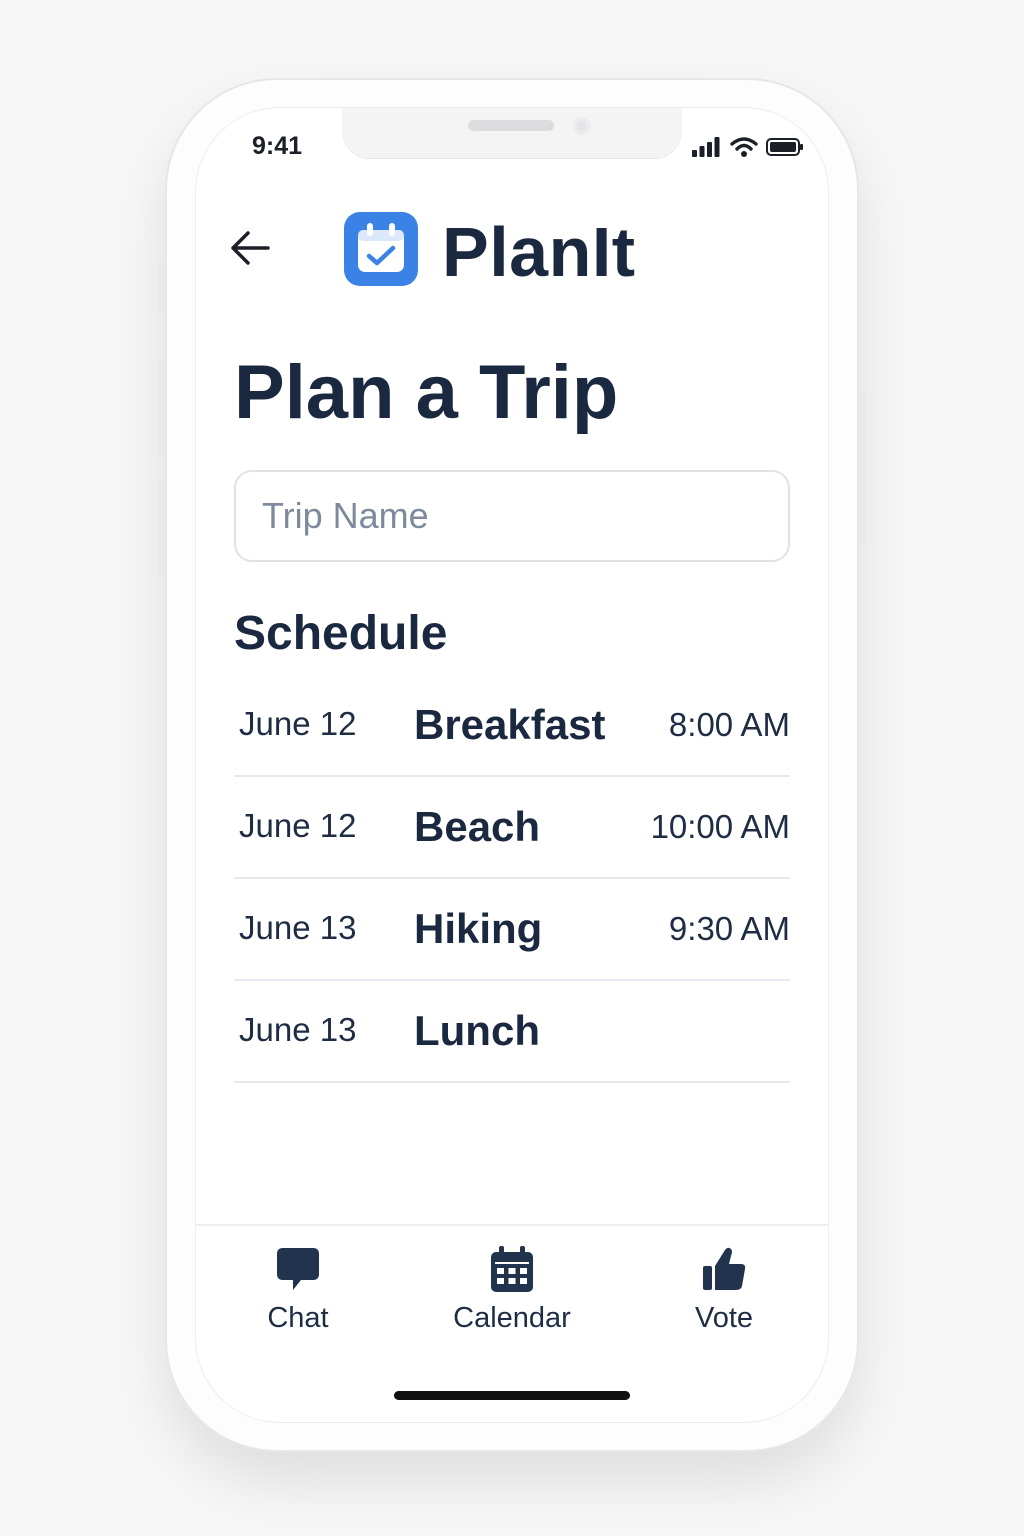 The width and height of the screenshot is (1024, 1536). Describe the element at coordinates (582, 126) in the screenshot. I see `front-camera` at that location.